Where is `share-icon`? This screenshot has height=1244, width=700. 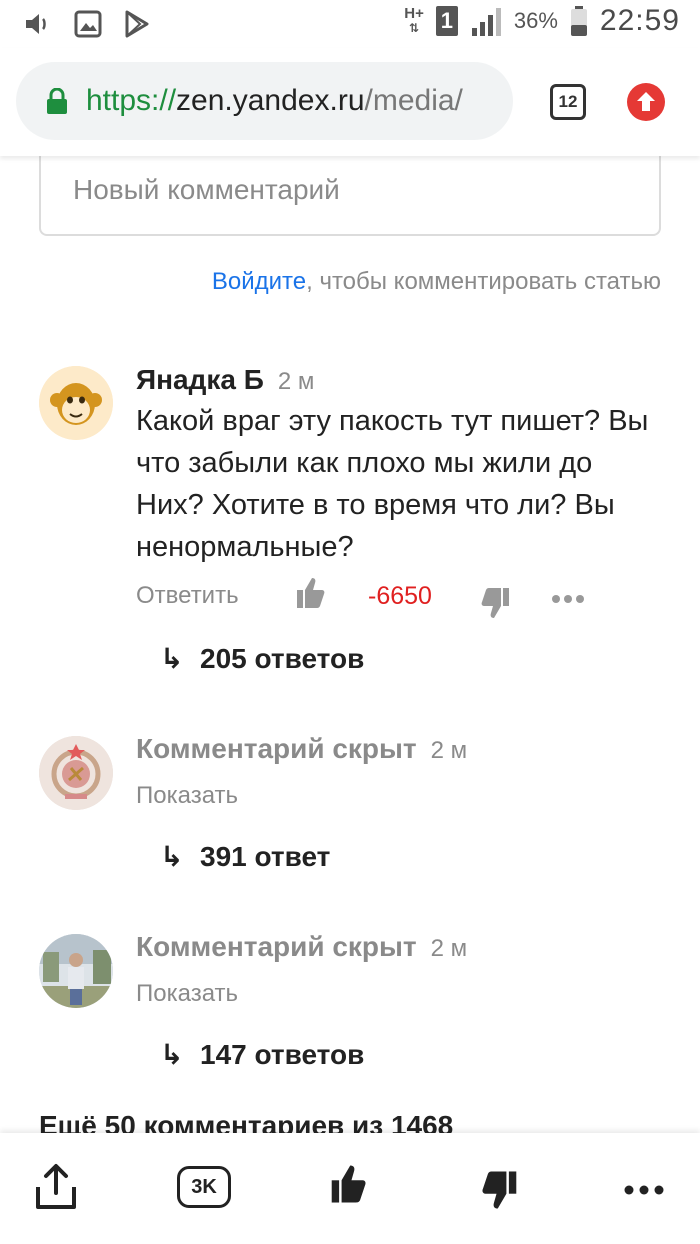 share-icon is located at coordinates (56, 1187).